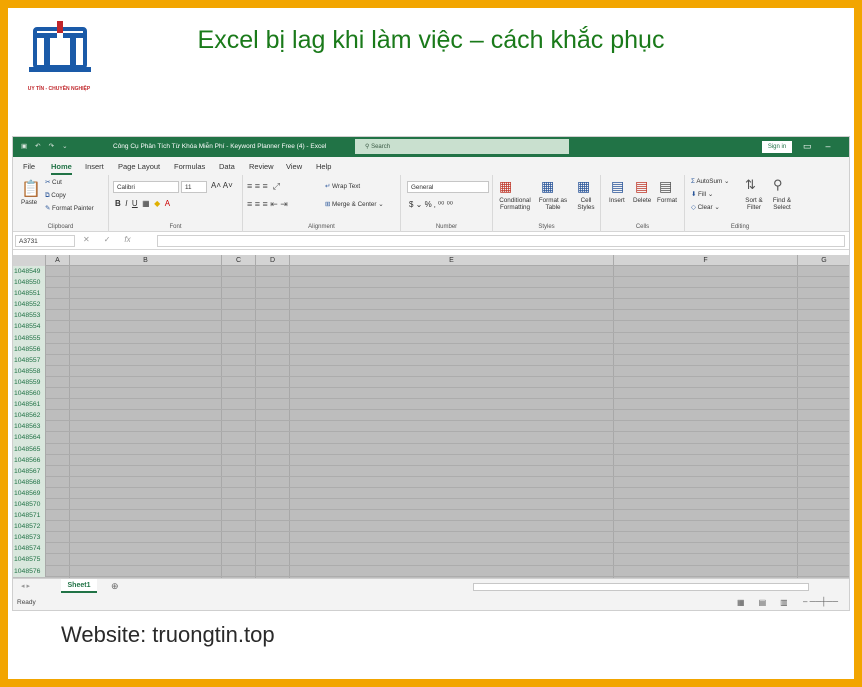  I want to click on row-header: 1048558, so click(29, 371).